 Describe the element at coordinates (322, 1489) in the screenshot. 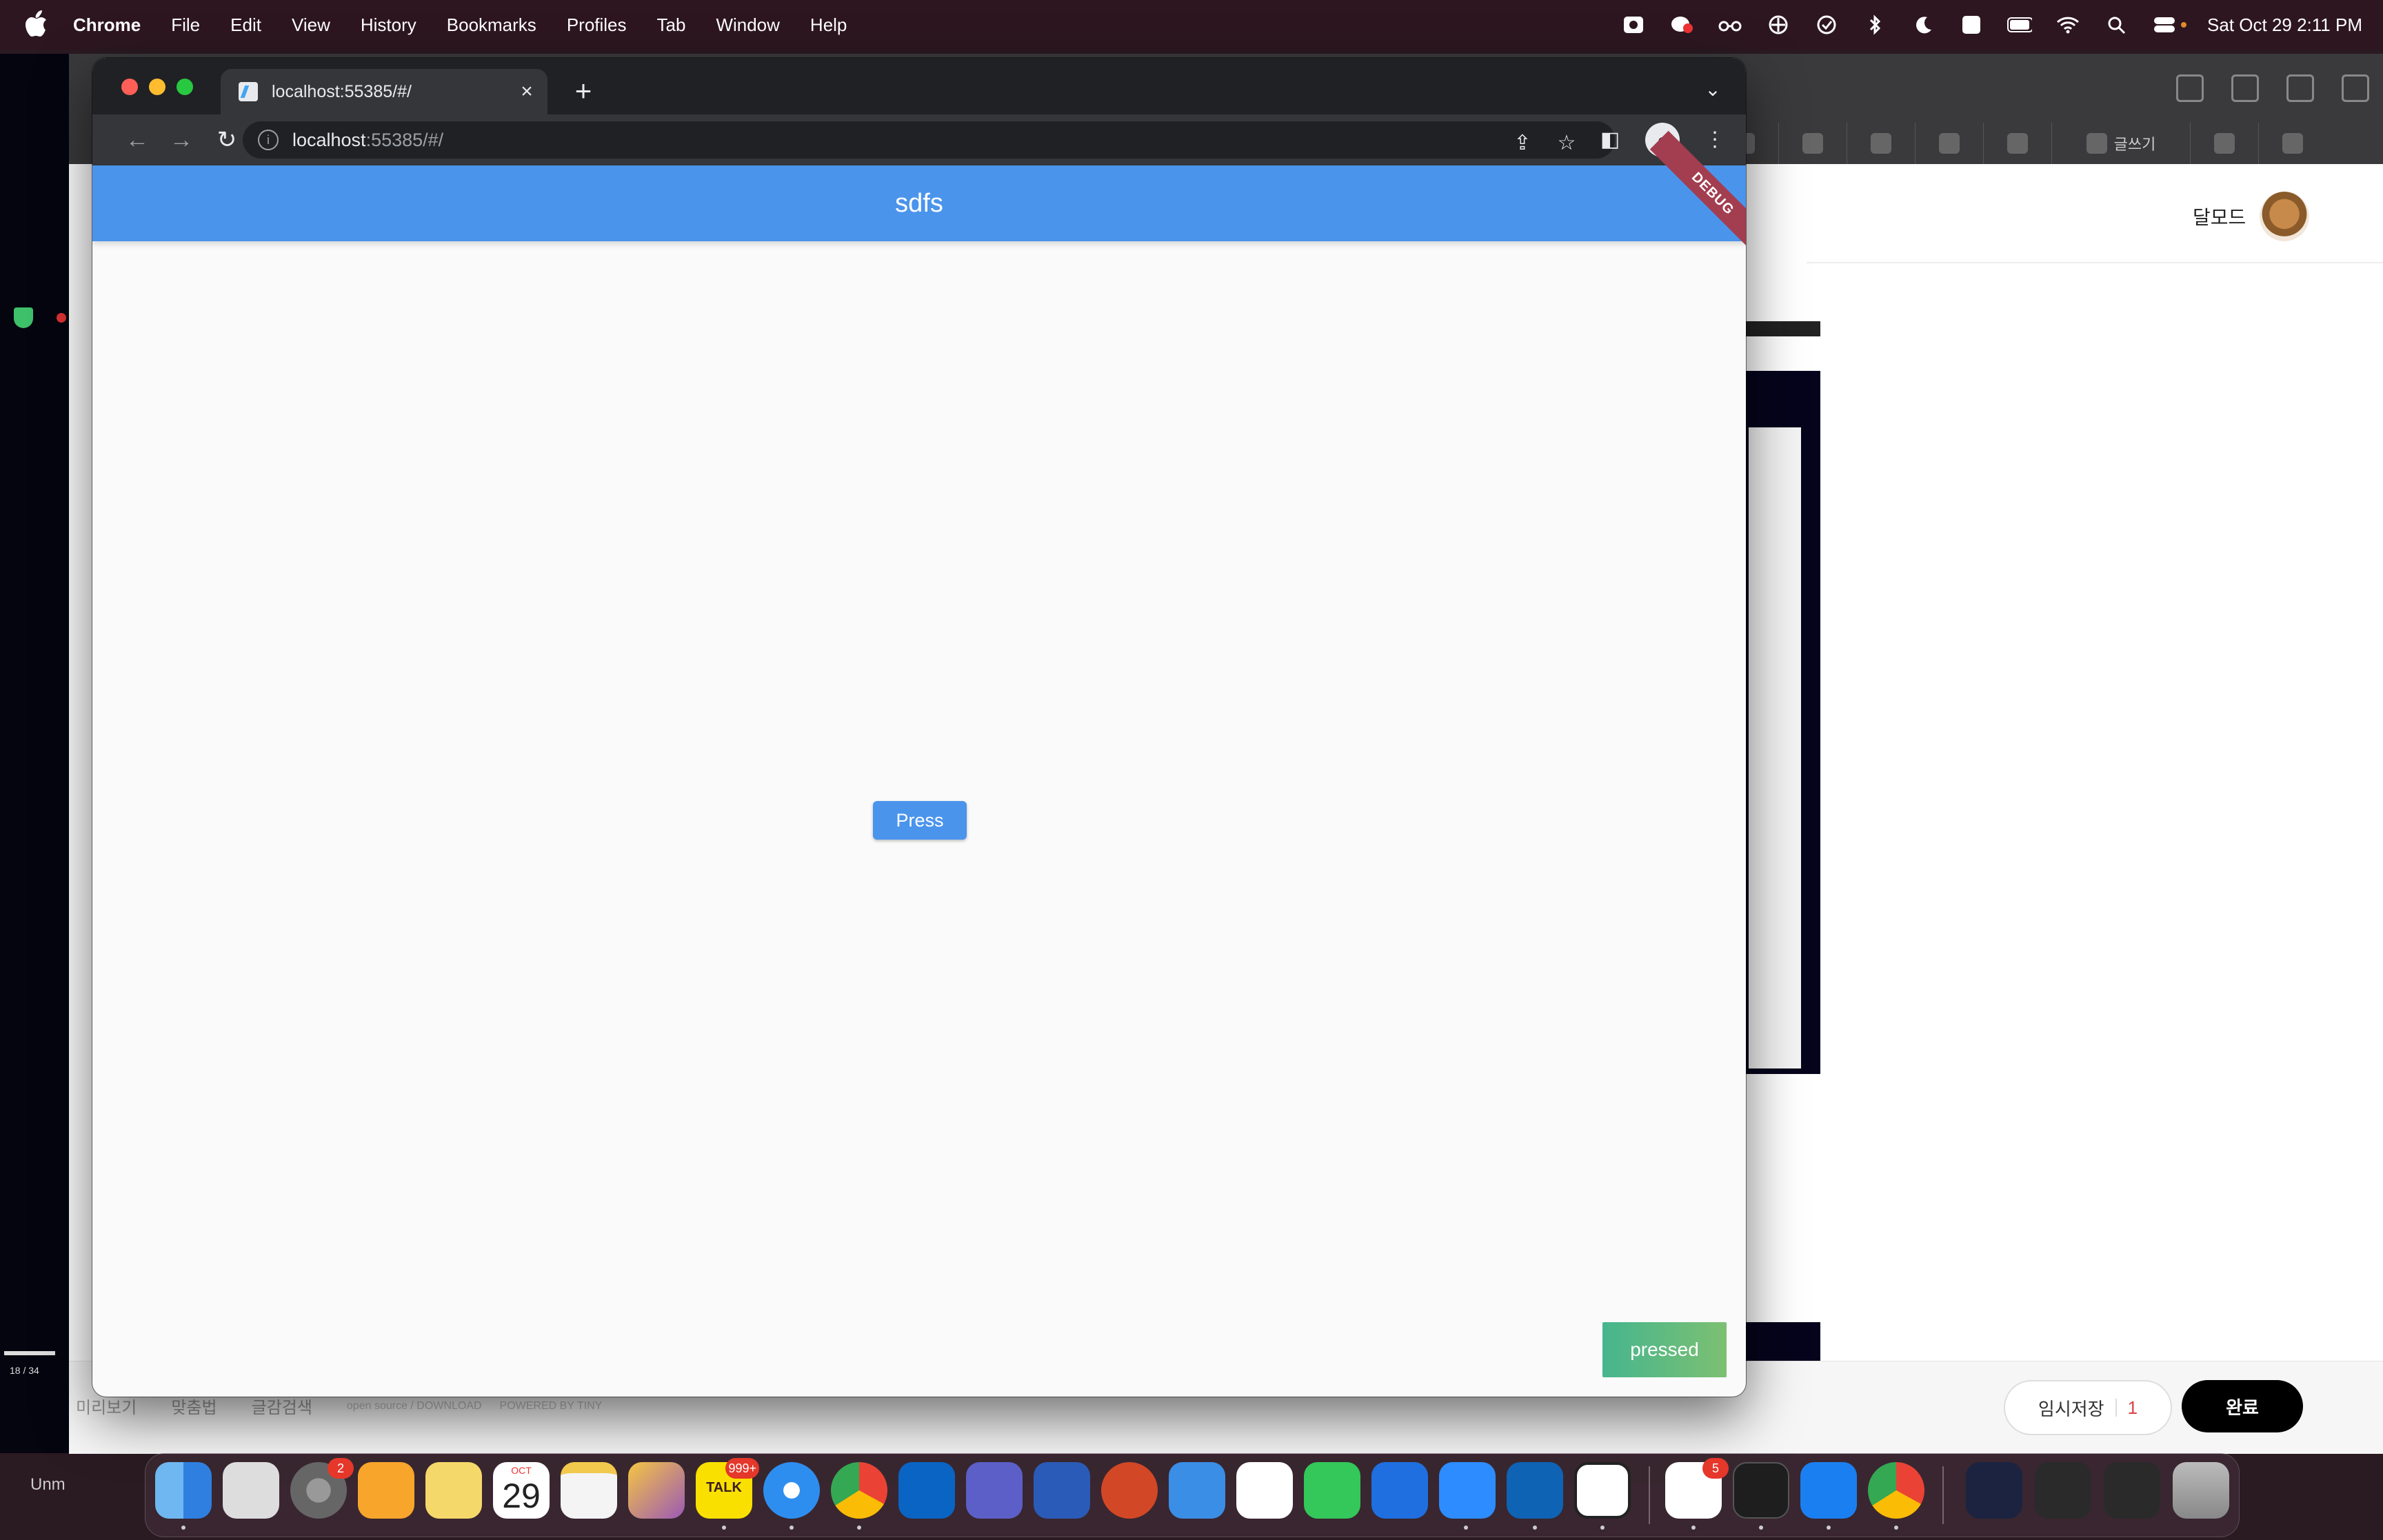

I see `system-settings-icon: 2` at that location.